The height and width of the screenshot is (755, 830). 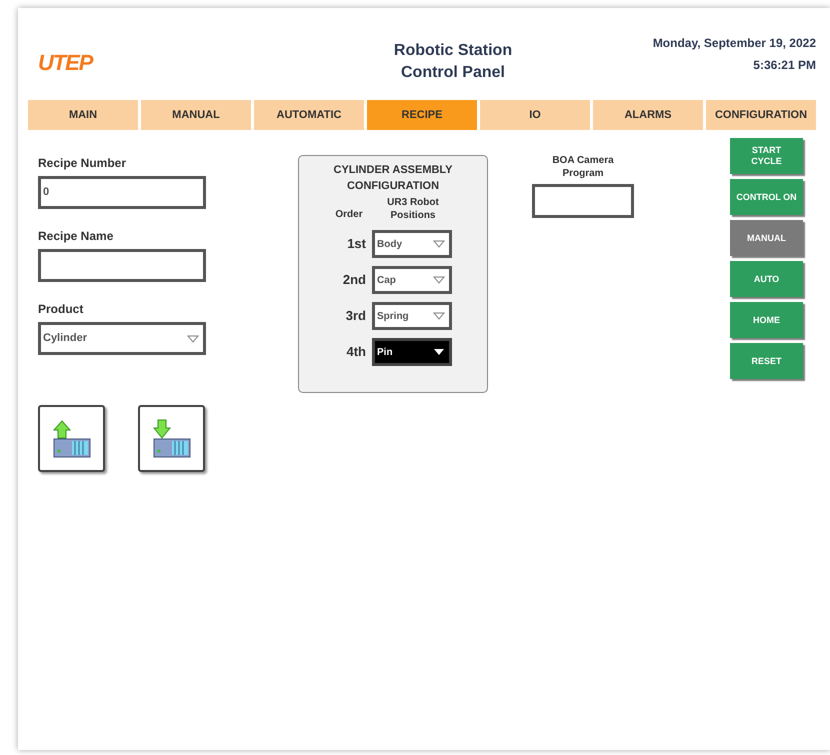 What do you see at coordinates (83, 115) in the screenshot?
I see `nav-tab: MAIN` at bounding box center [83, 115].